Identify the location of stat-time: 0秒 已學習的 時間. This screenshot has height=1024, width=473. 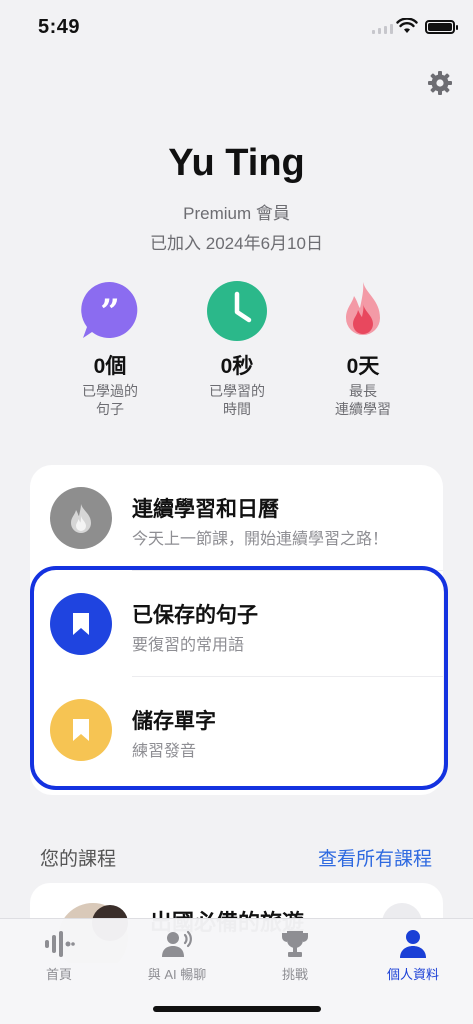
(237, 349).